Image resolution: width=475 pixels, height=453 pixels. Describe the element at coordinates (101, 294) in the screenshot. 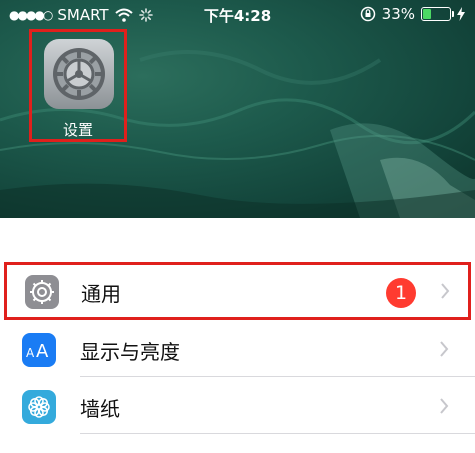

I see `settings-row-label: 通用` at that location.